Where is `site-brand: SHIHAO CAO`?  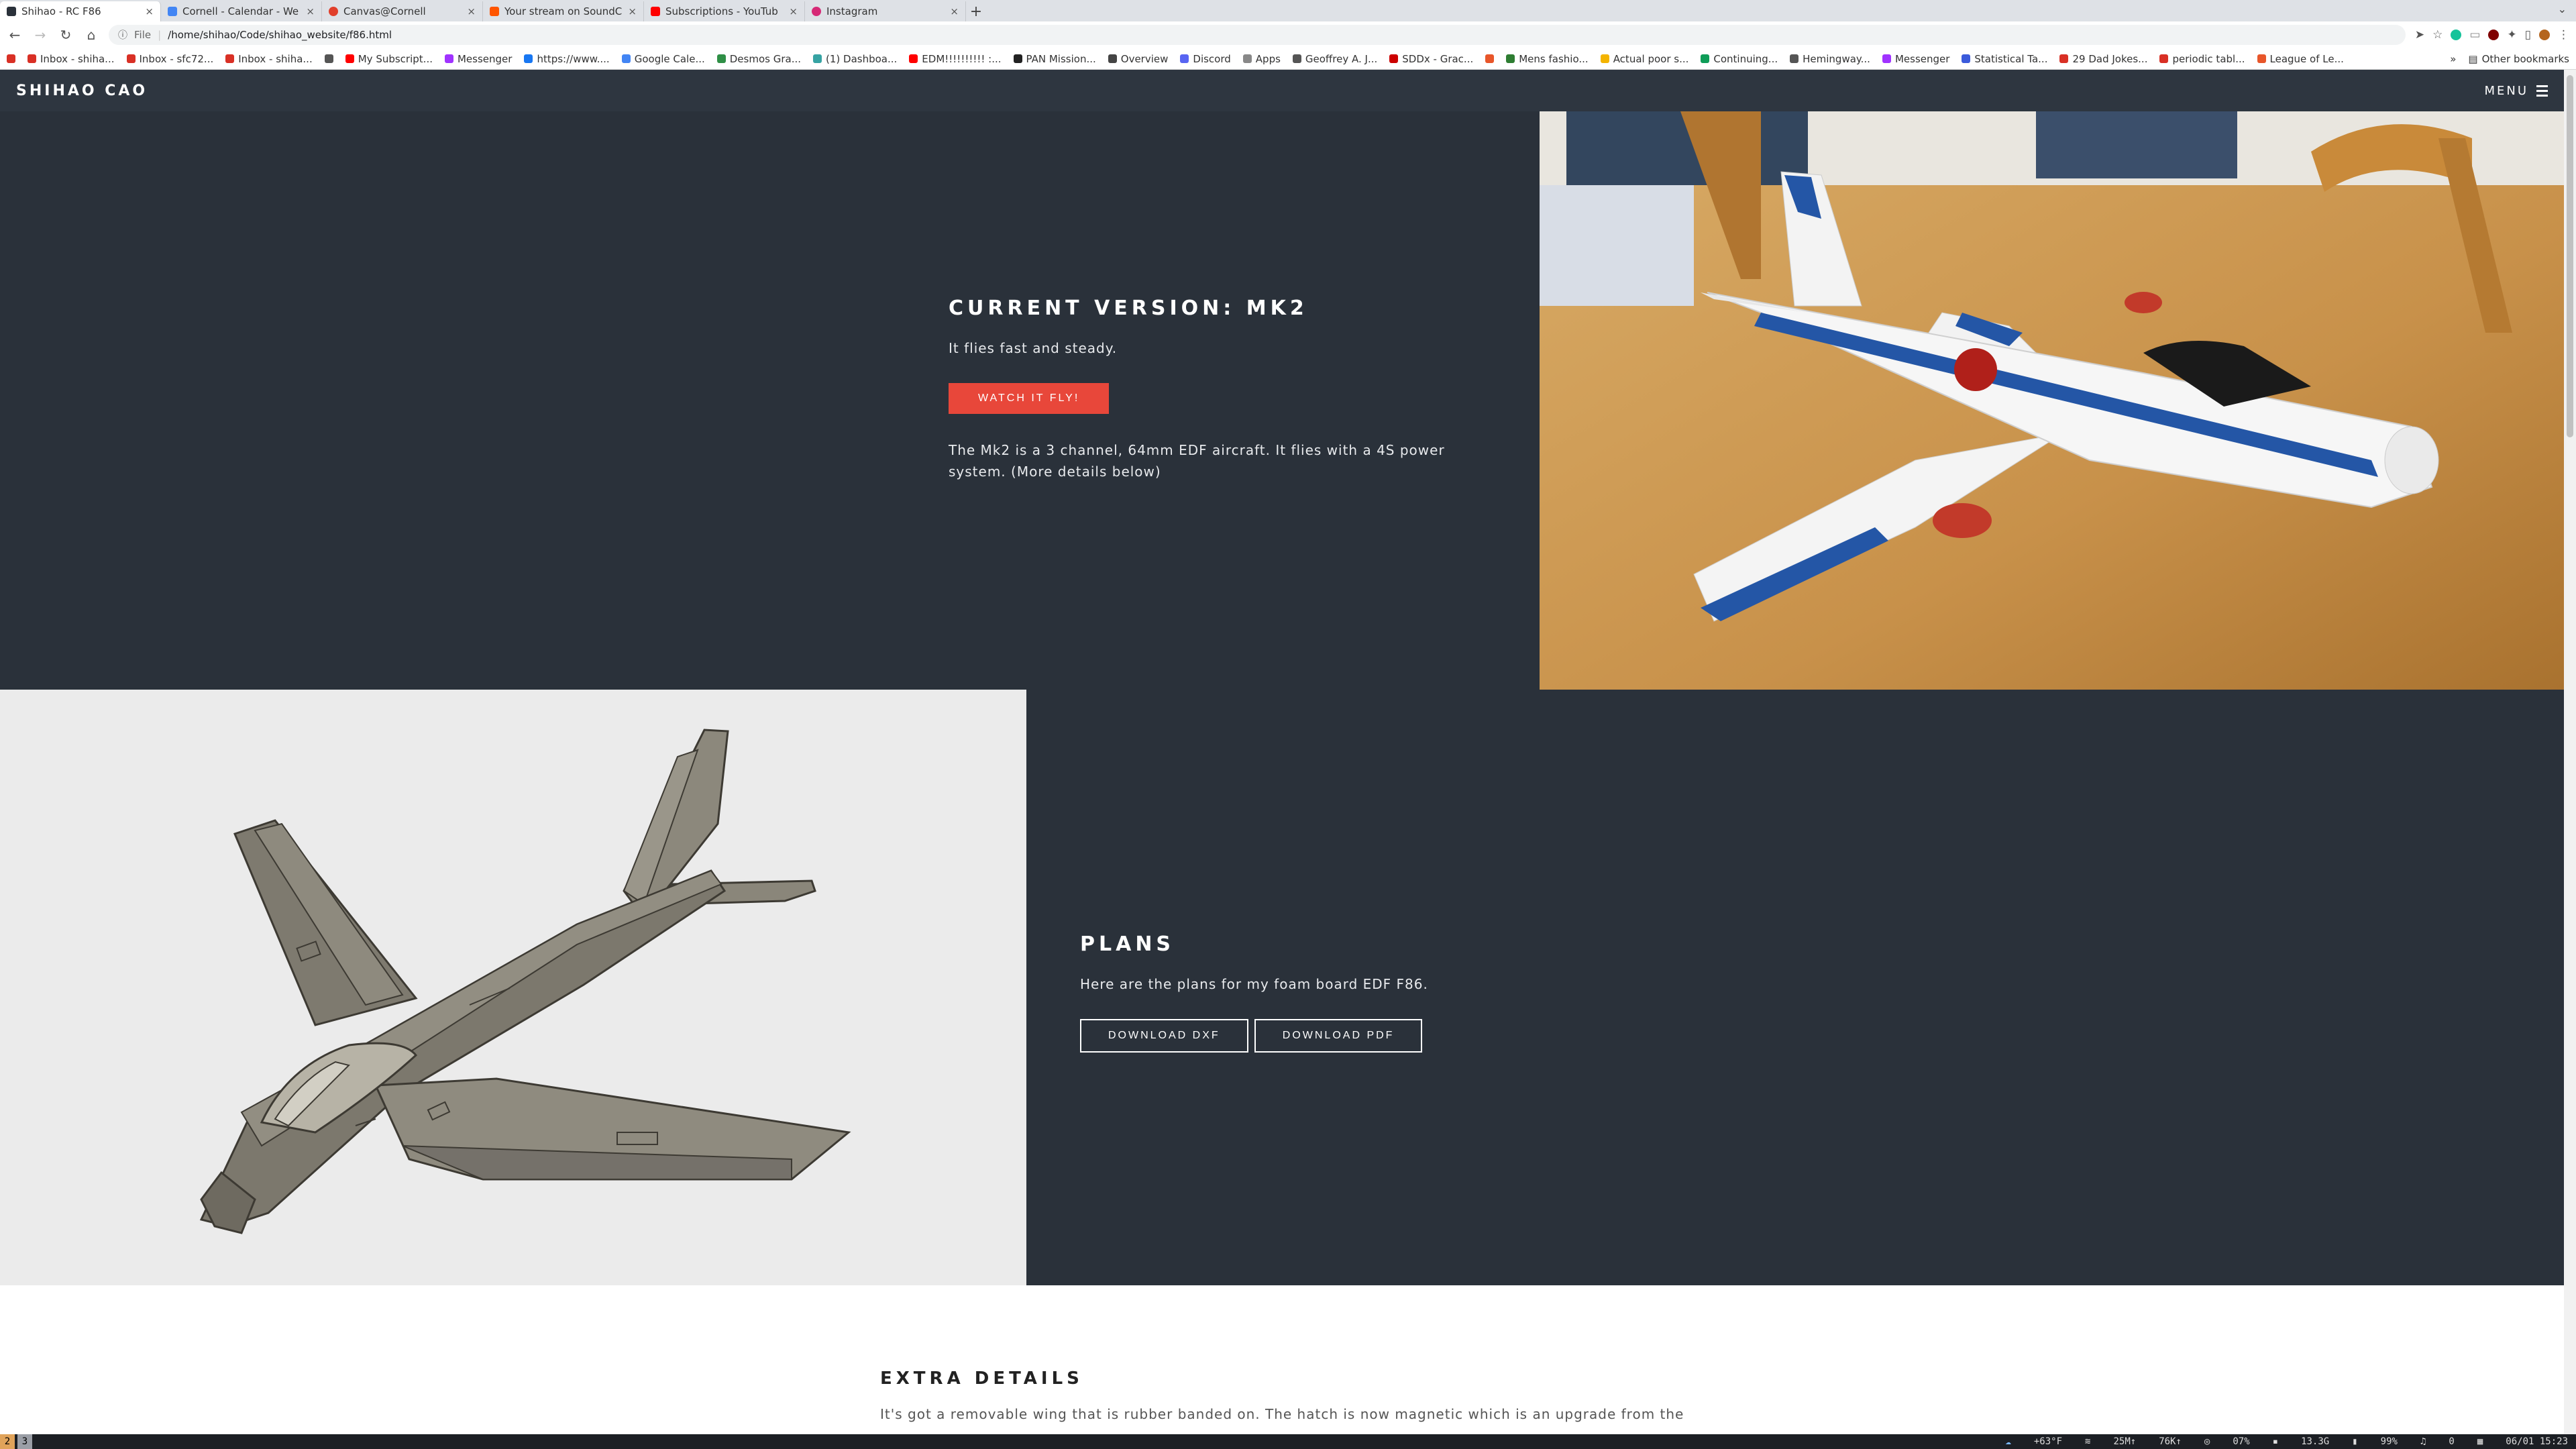 site-brand: SHIHAO CAO is located at coordinates (82, 91).